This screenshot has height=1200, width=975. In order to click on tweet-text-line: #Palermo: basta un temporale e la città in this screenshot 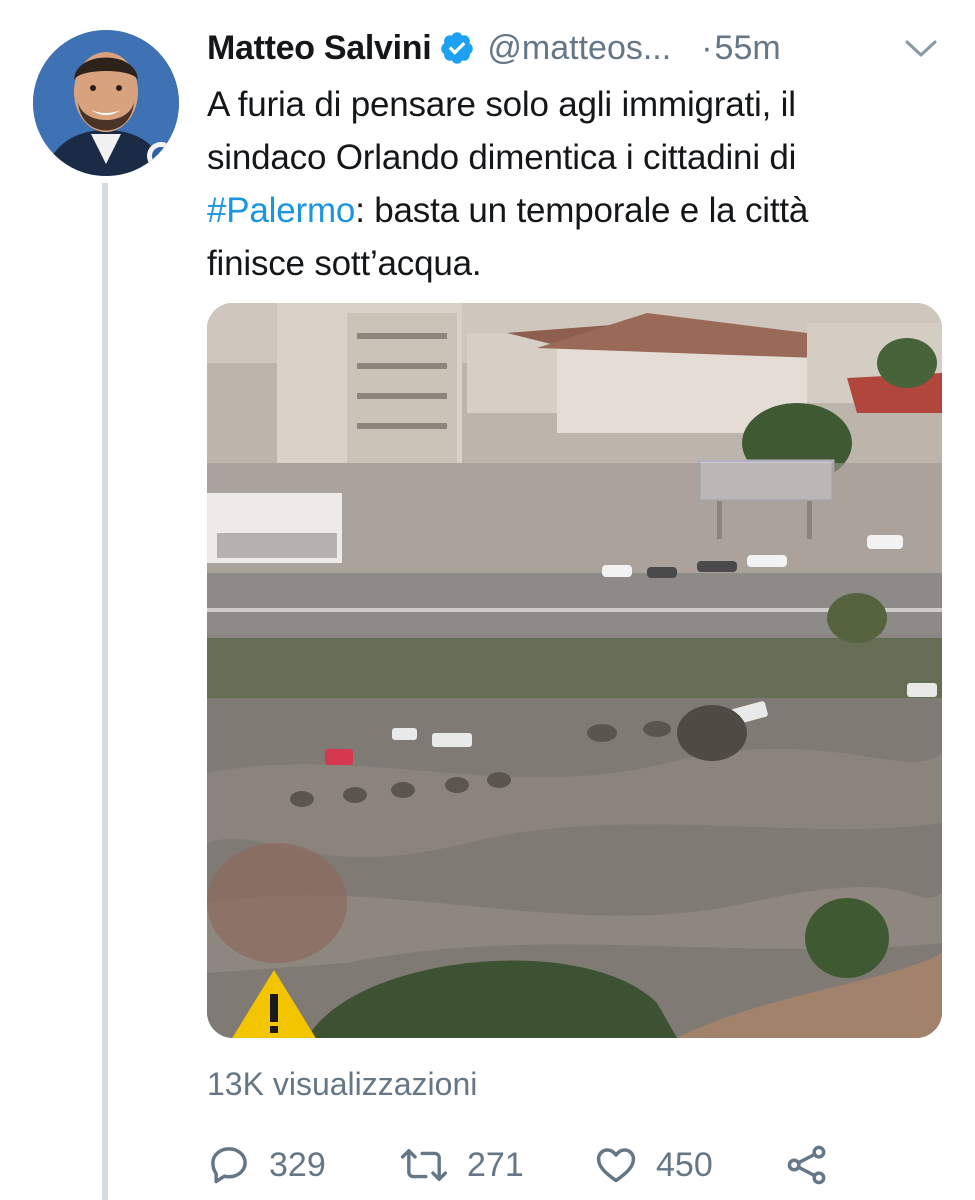, I will do `click(577, 210)`.